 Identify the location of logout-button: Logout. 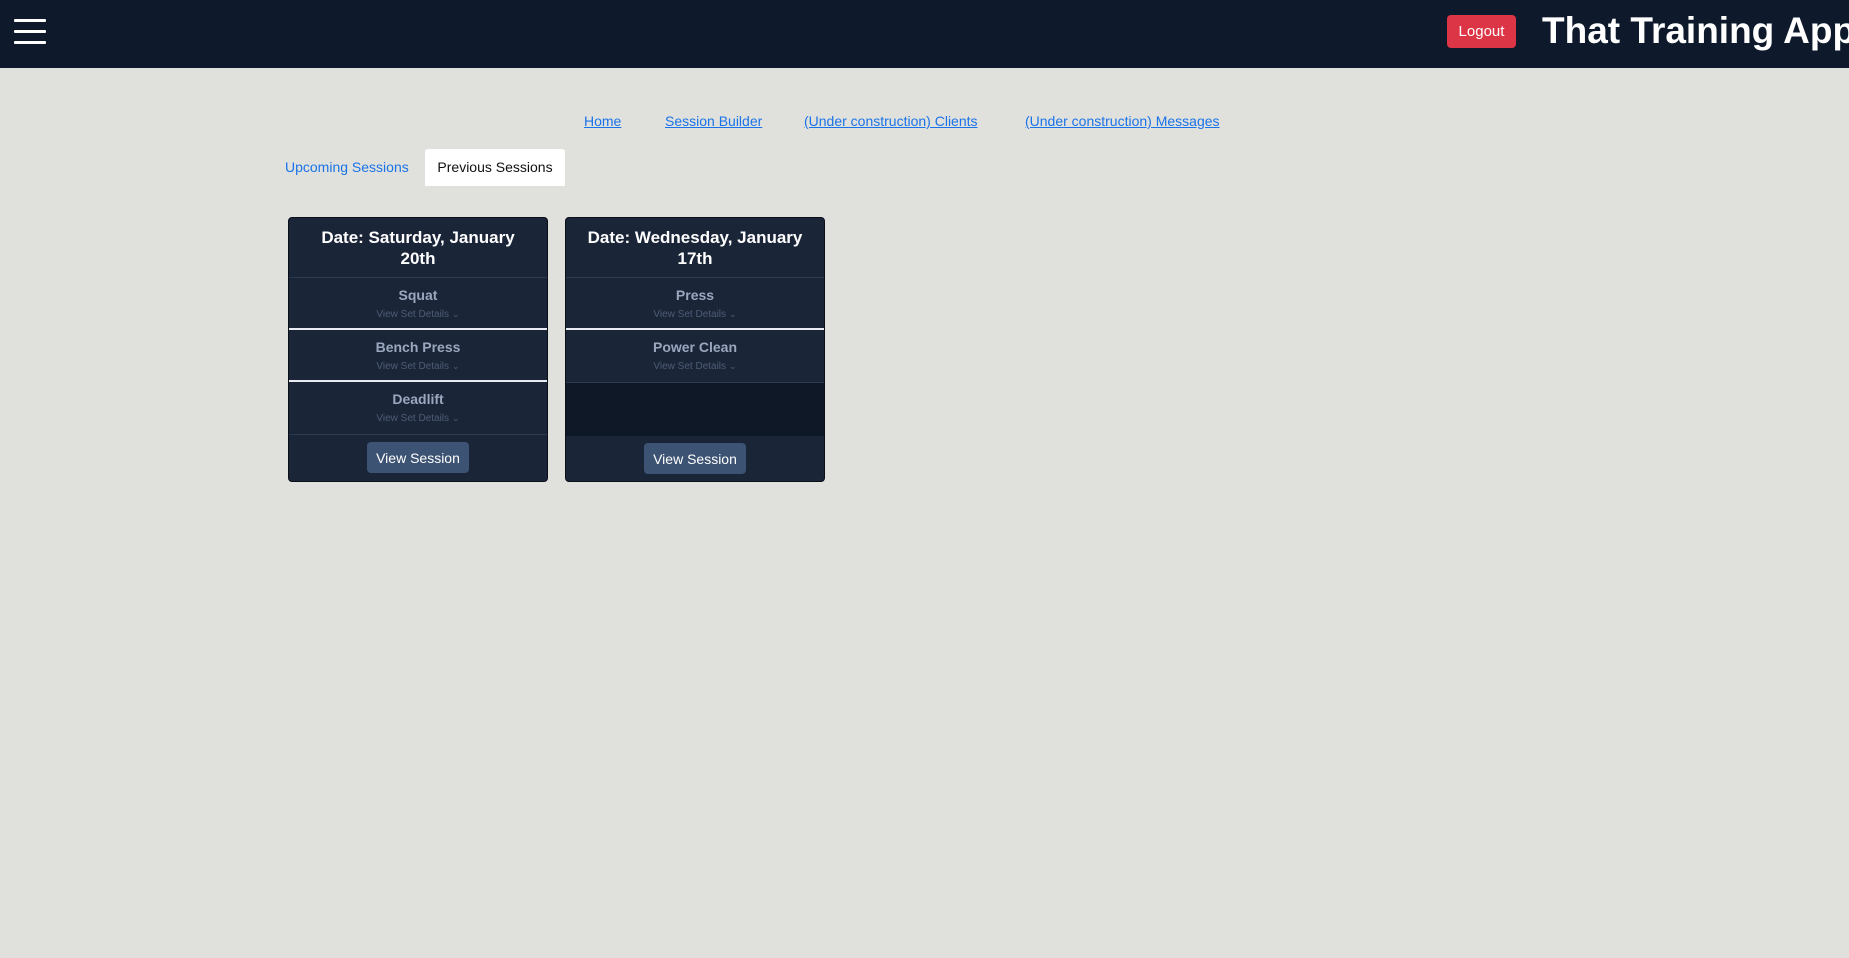
(1481, 31).